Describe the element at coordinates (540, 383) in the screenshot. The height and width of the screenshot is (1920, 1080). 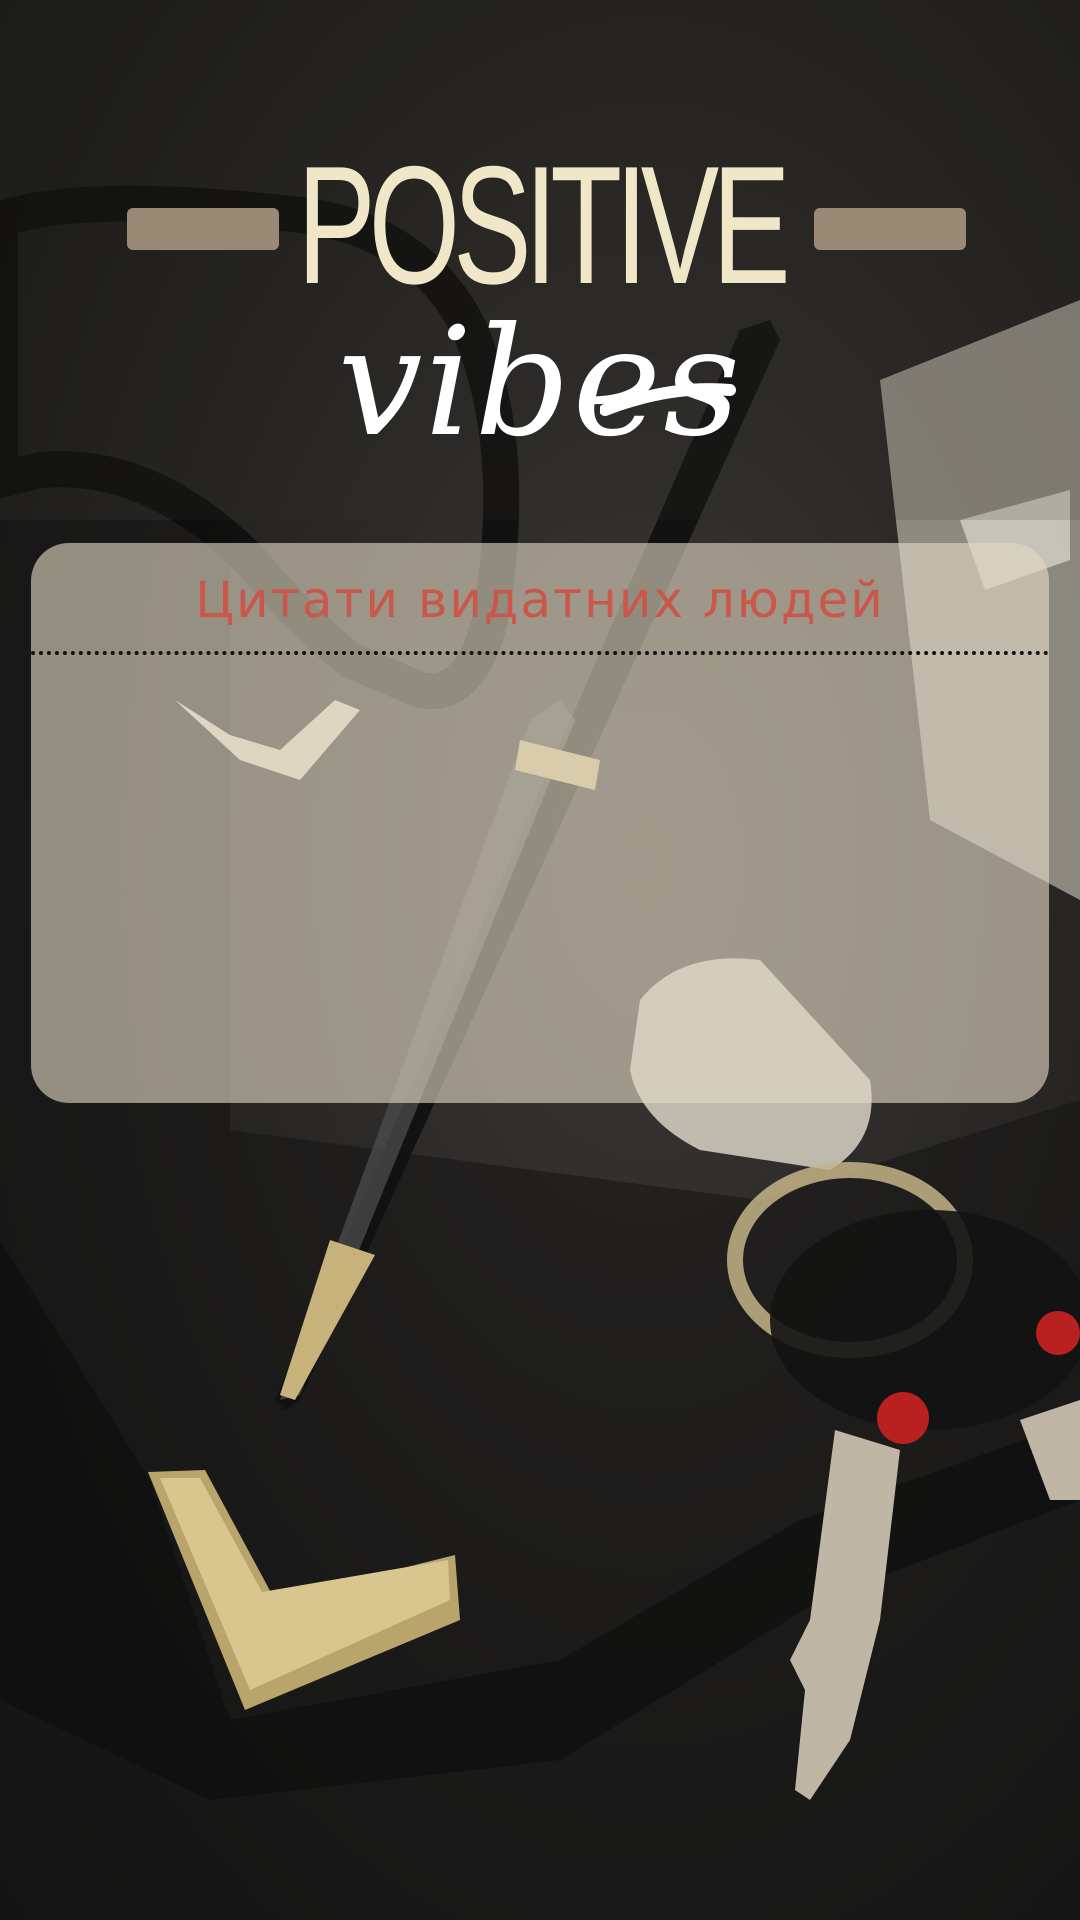
I see `title-vibes: vibes` at that location.